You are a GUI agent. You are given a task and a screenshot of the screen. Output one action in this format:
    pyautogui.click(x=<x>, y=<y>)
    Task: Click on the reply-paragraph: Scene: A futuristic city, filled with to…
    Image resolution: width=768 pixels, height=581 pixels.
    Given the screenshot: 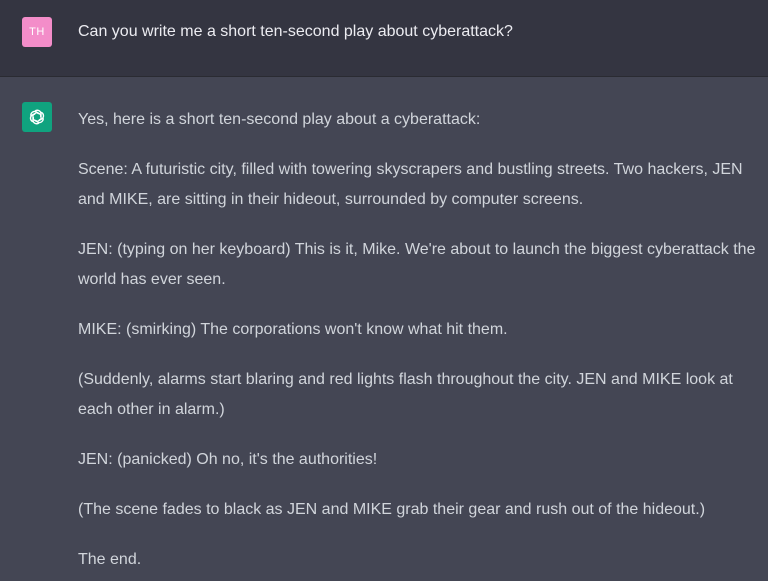 What is the action you would take?
    pyautogui.click(x=410, y=184)
    